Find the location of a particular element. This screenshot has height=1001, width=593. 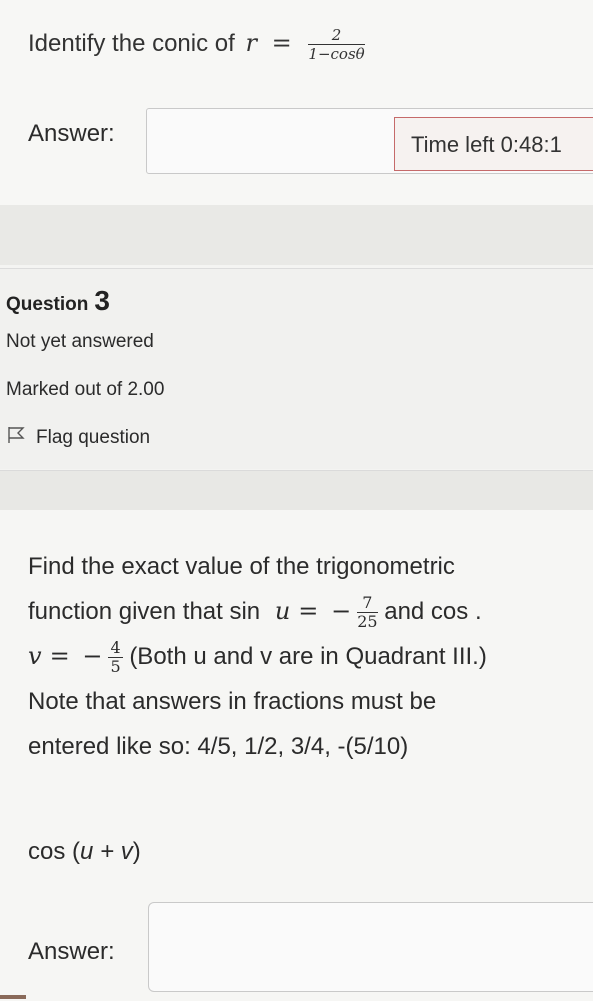

v-numerator: 4 is located at coordinates (115, 648).